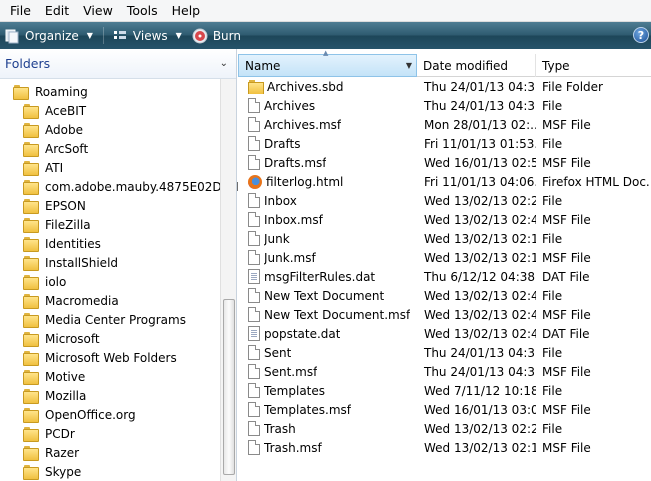  What do you see at coordinates (21, 11) in the screenshot?
I see `menu-file: File` at bounding box center [21, 11].